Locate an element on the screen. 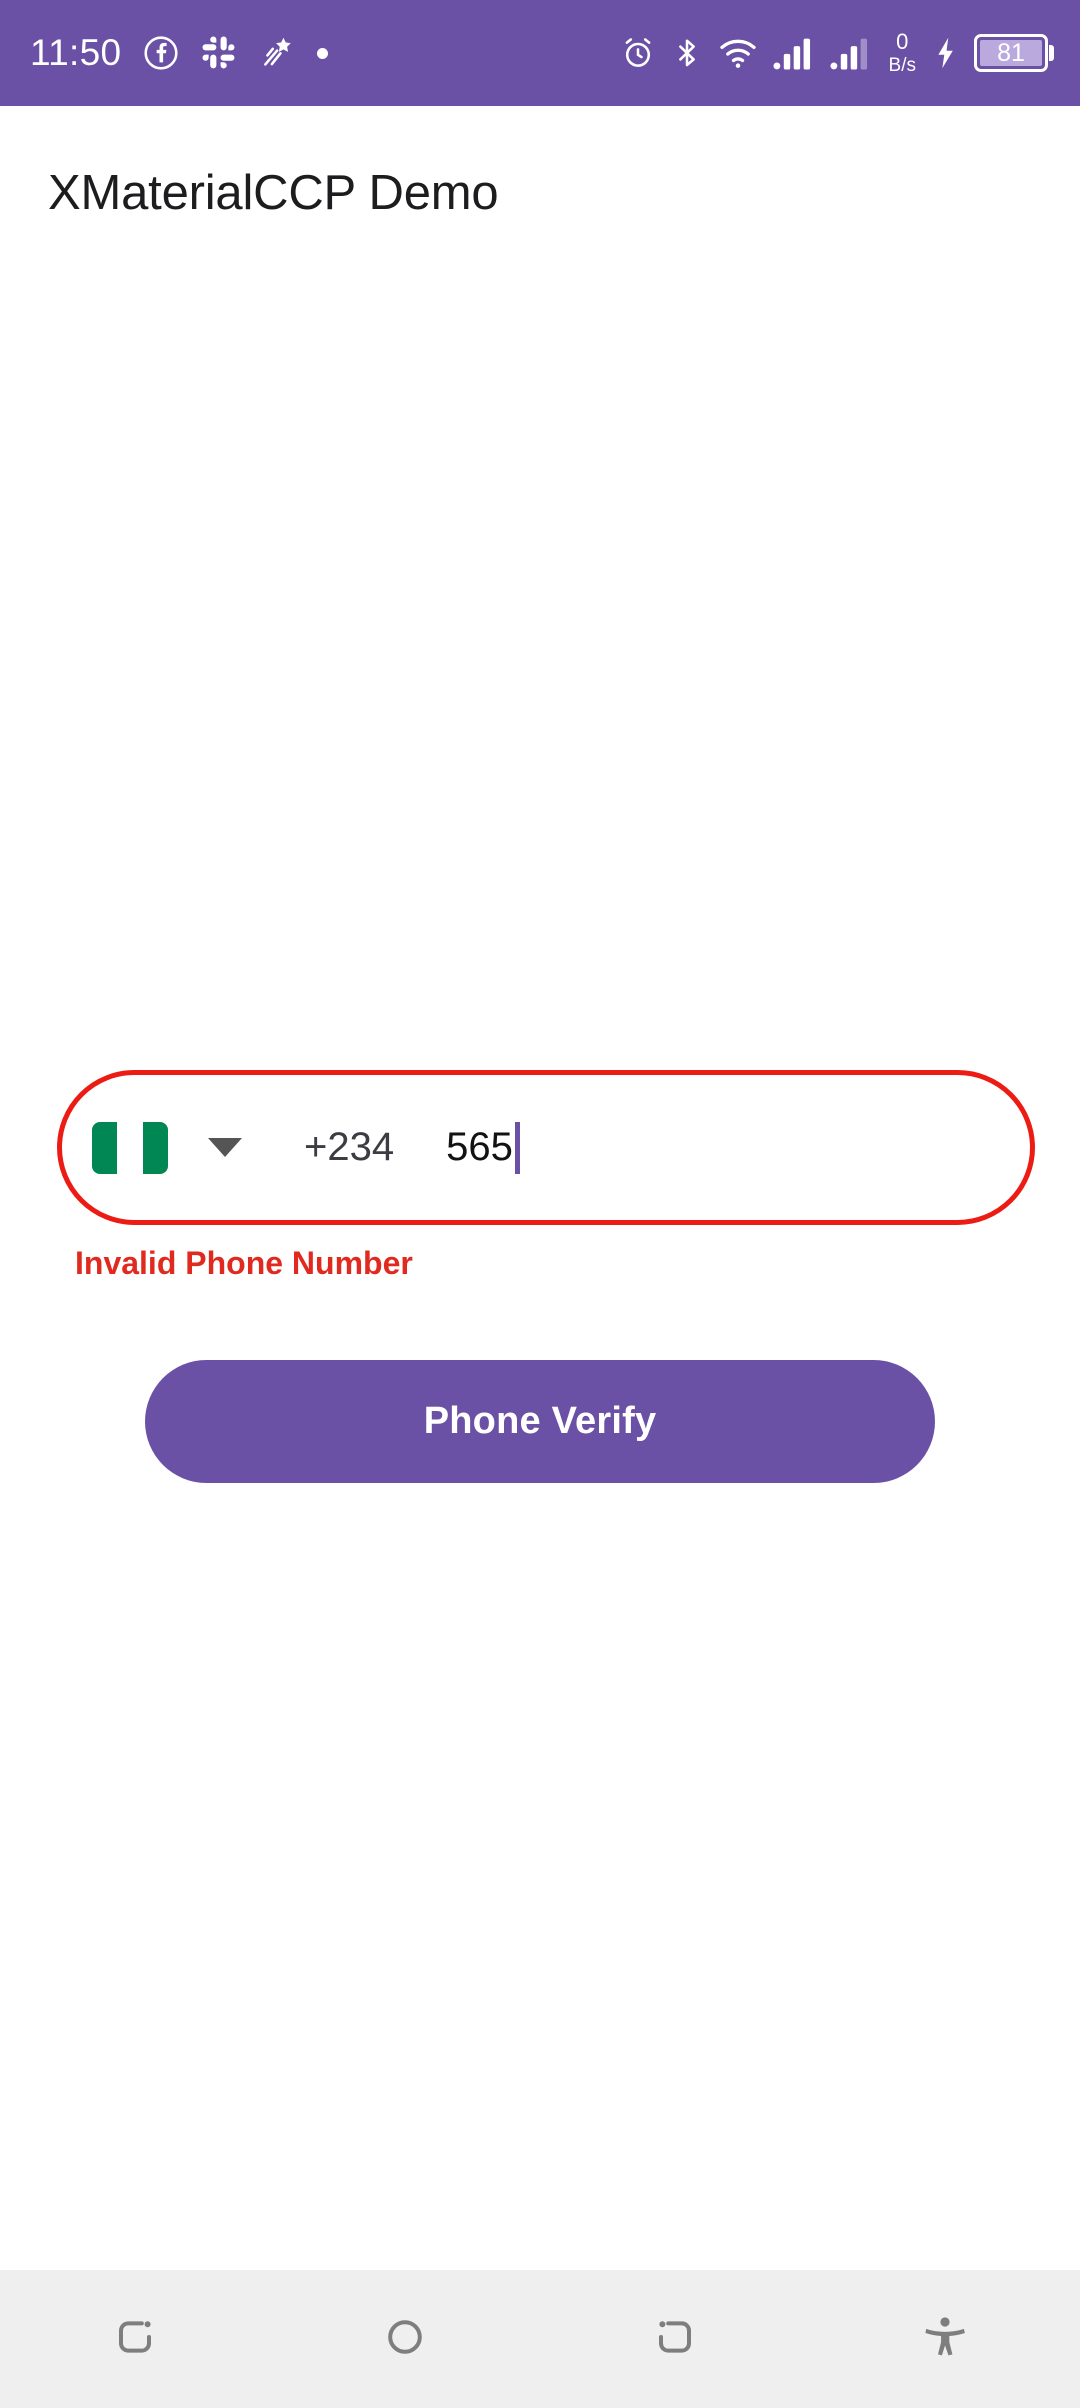  recents-icon is located at coordinates (135, 2339).